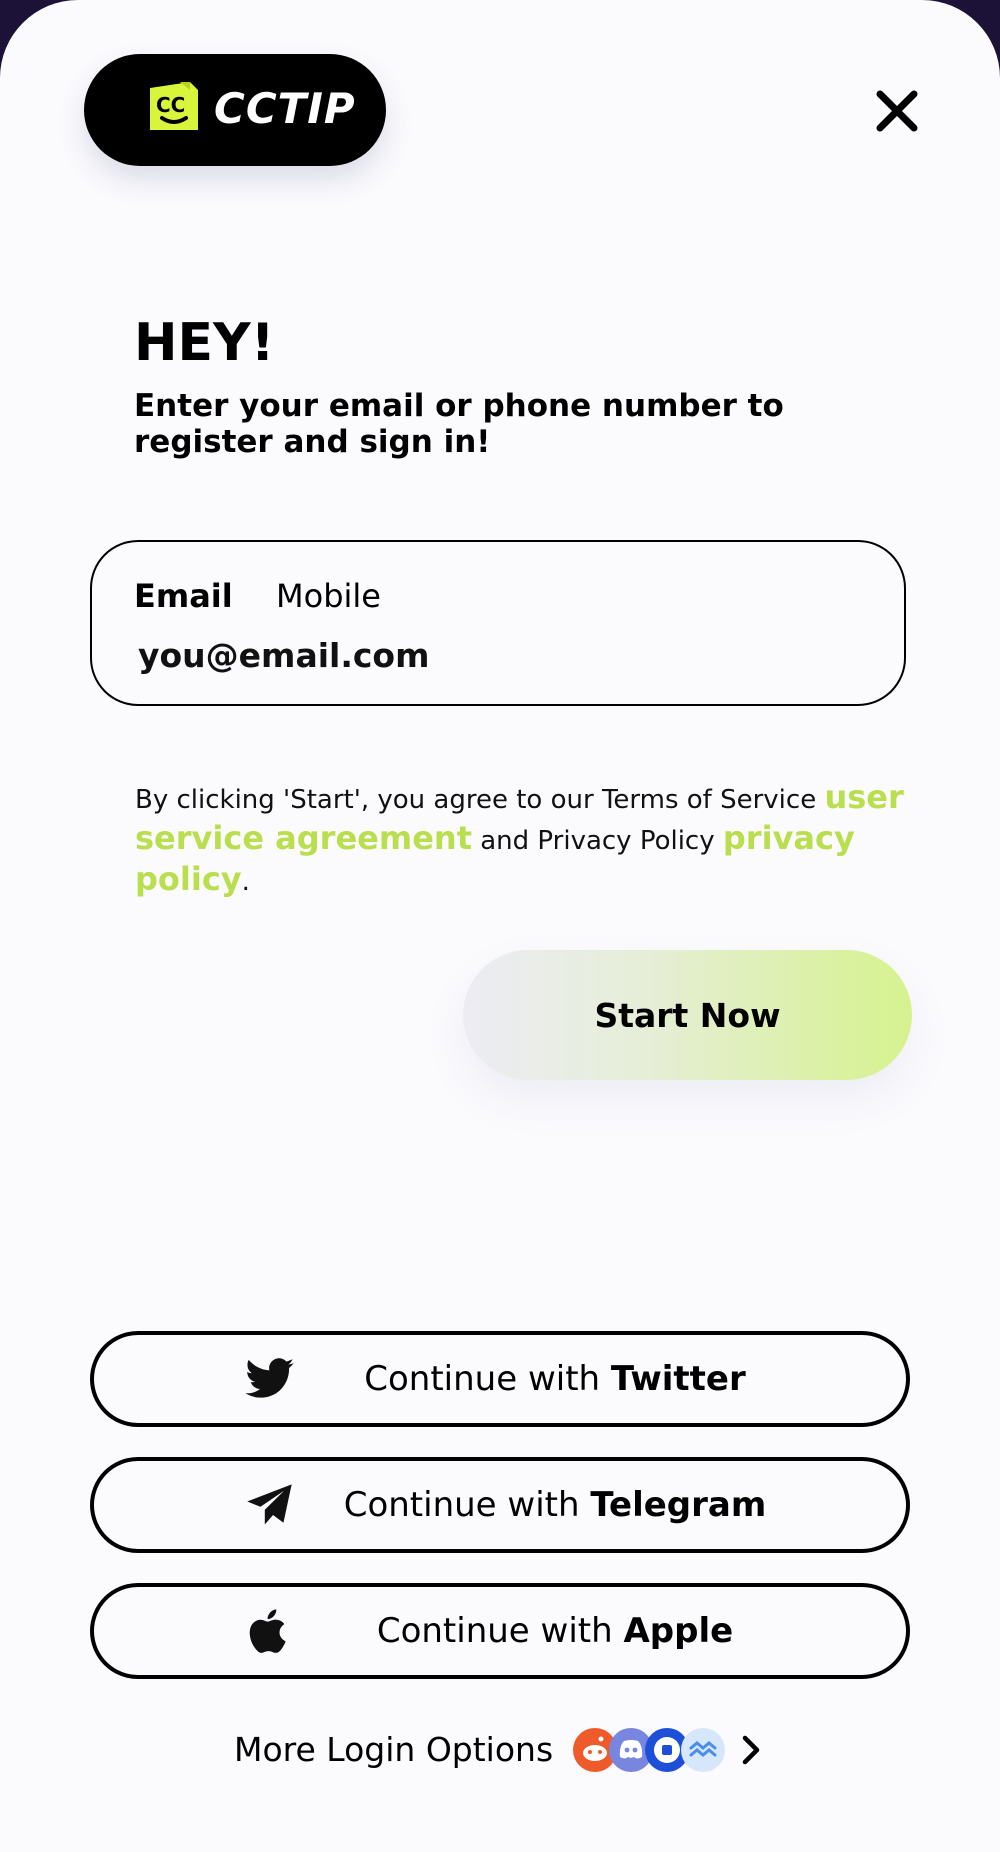 This screenshot has height=1852, width=1000. What do you see at coordinates (687, 1015) in the screenshot?
I see `start-now-button: Start Now` at bounding box center [687, 1015].